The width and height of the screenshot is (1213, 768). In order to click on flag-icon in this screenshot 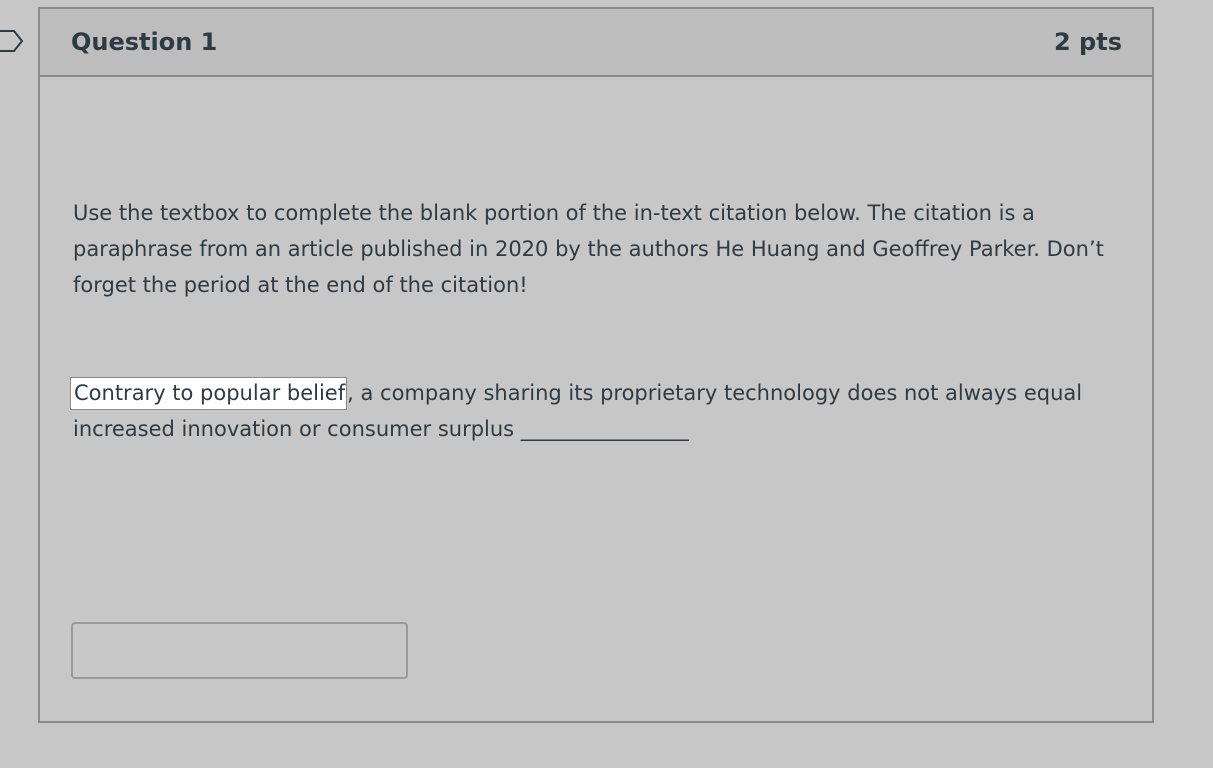, I will do `click(13, 41)`.